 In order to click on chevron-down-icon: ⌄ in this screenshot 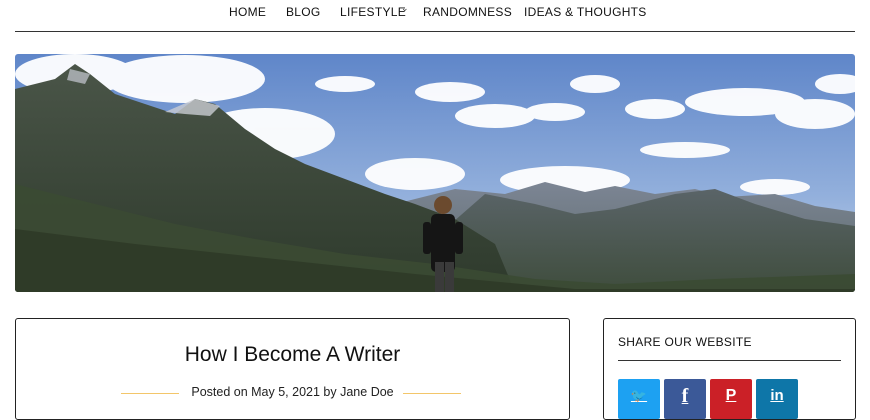, I will do `click(405, 8)`.